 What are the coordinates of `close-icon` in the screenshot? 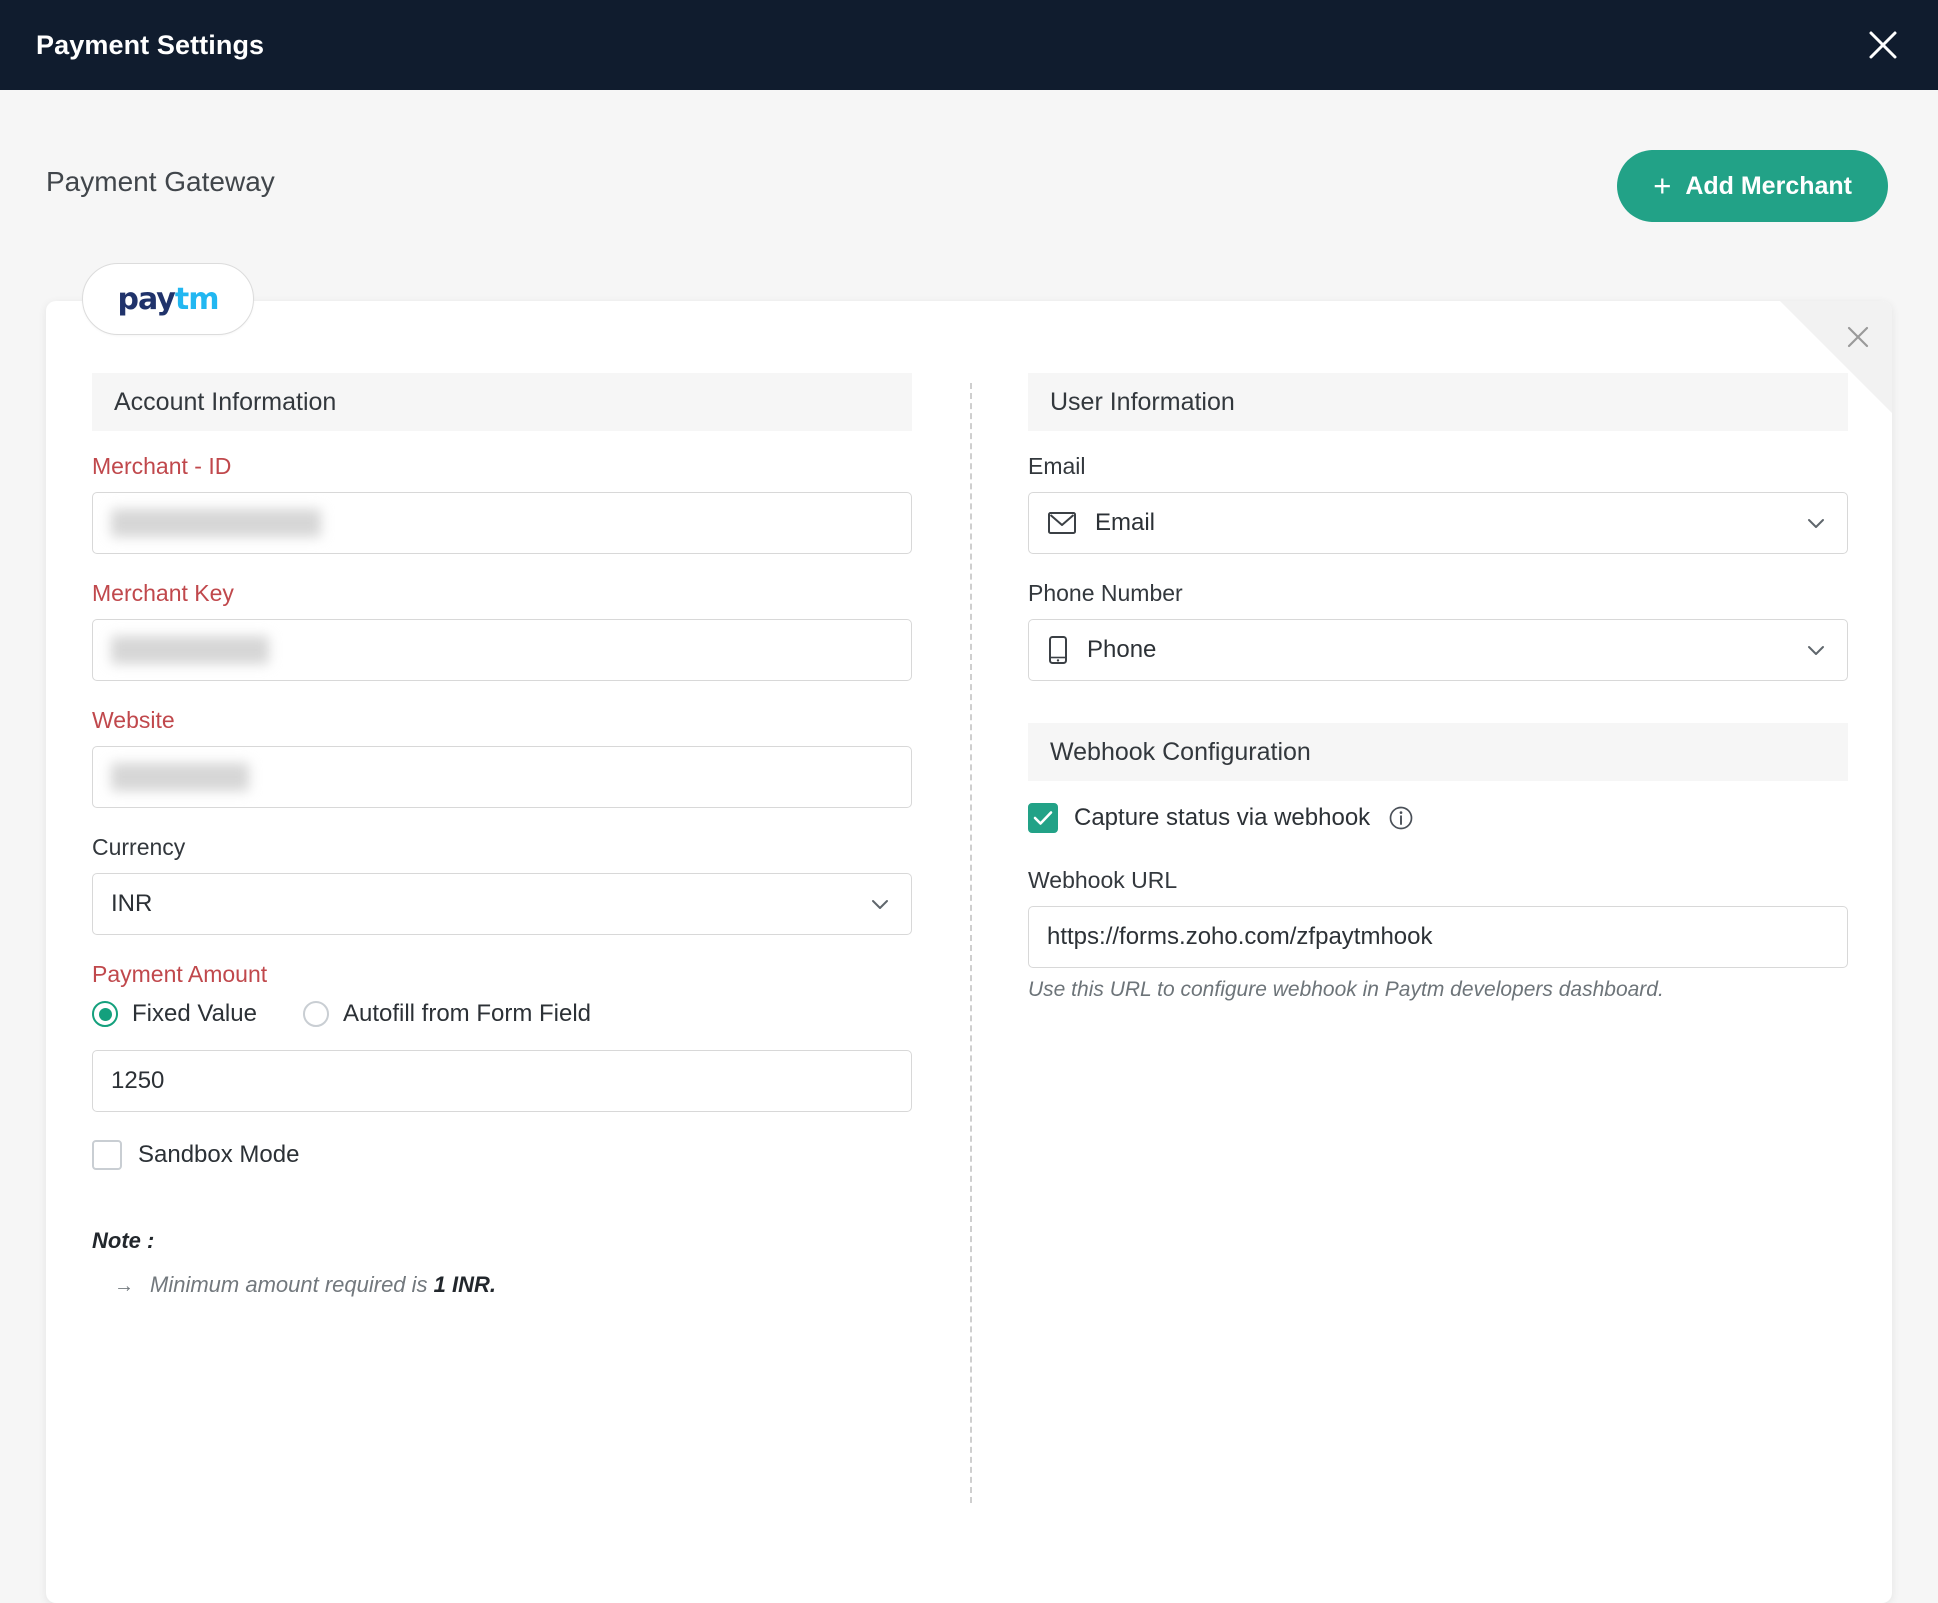 It's located at (1883, 45).